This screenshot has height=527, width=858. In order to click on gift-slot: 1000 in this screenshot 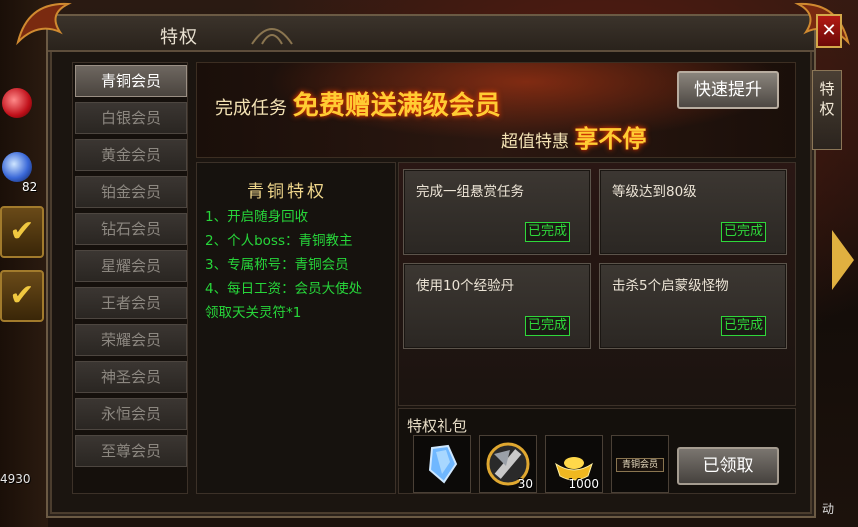, I will do `click(574, 464)`.